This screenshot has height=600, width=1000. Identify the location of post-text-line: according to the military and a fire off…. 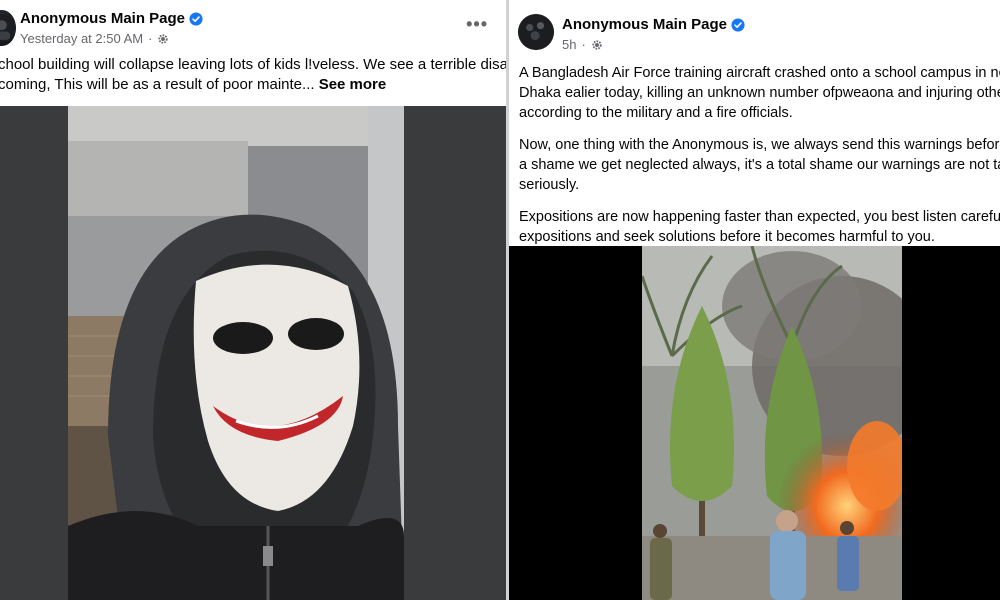
(656, 113).